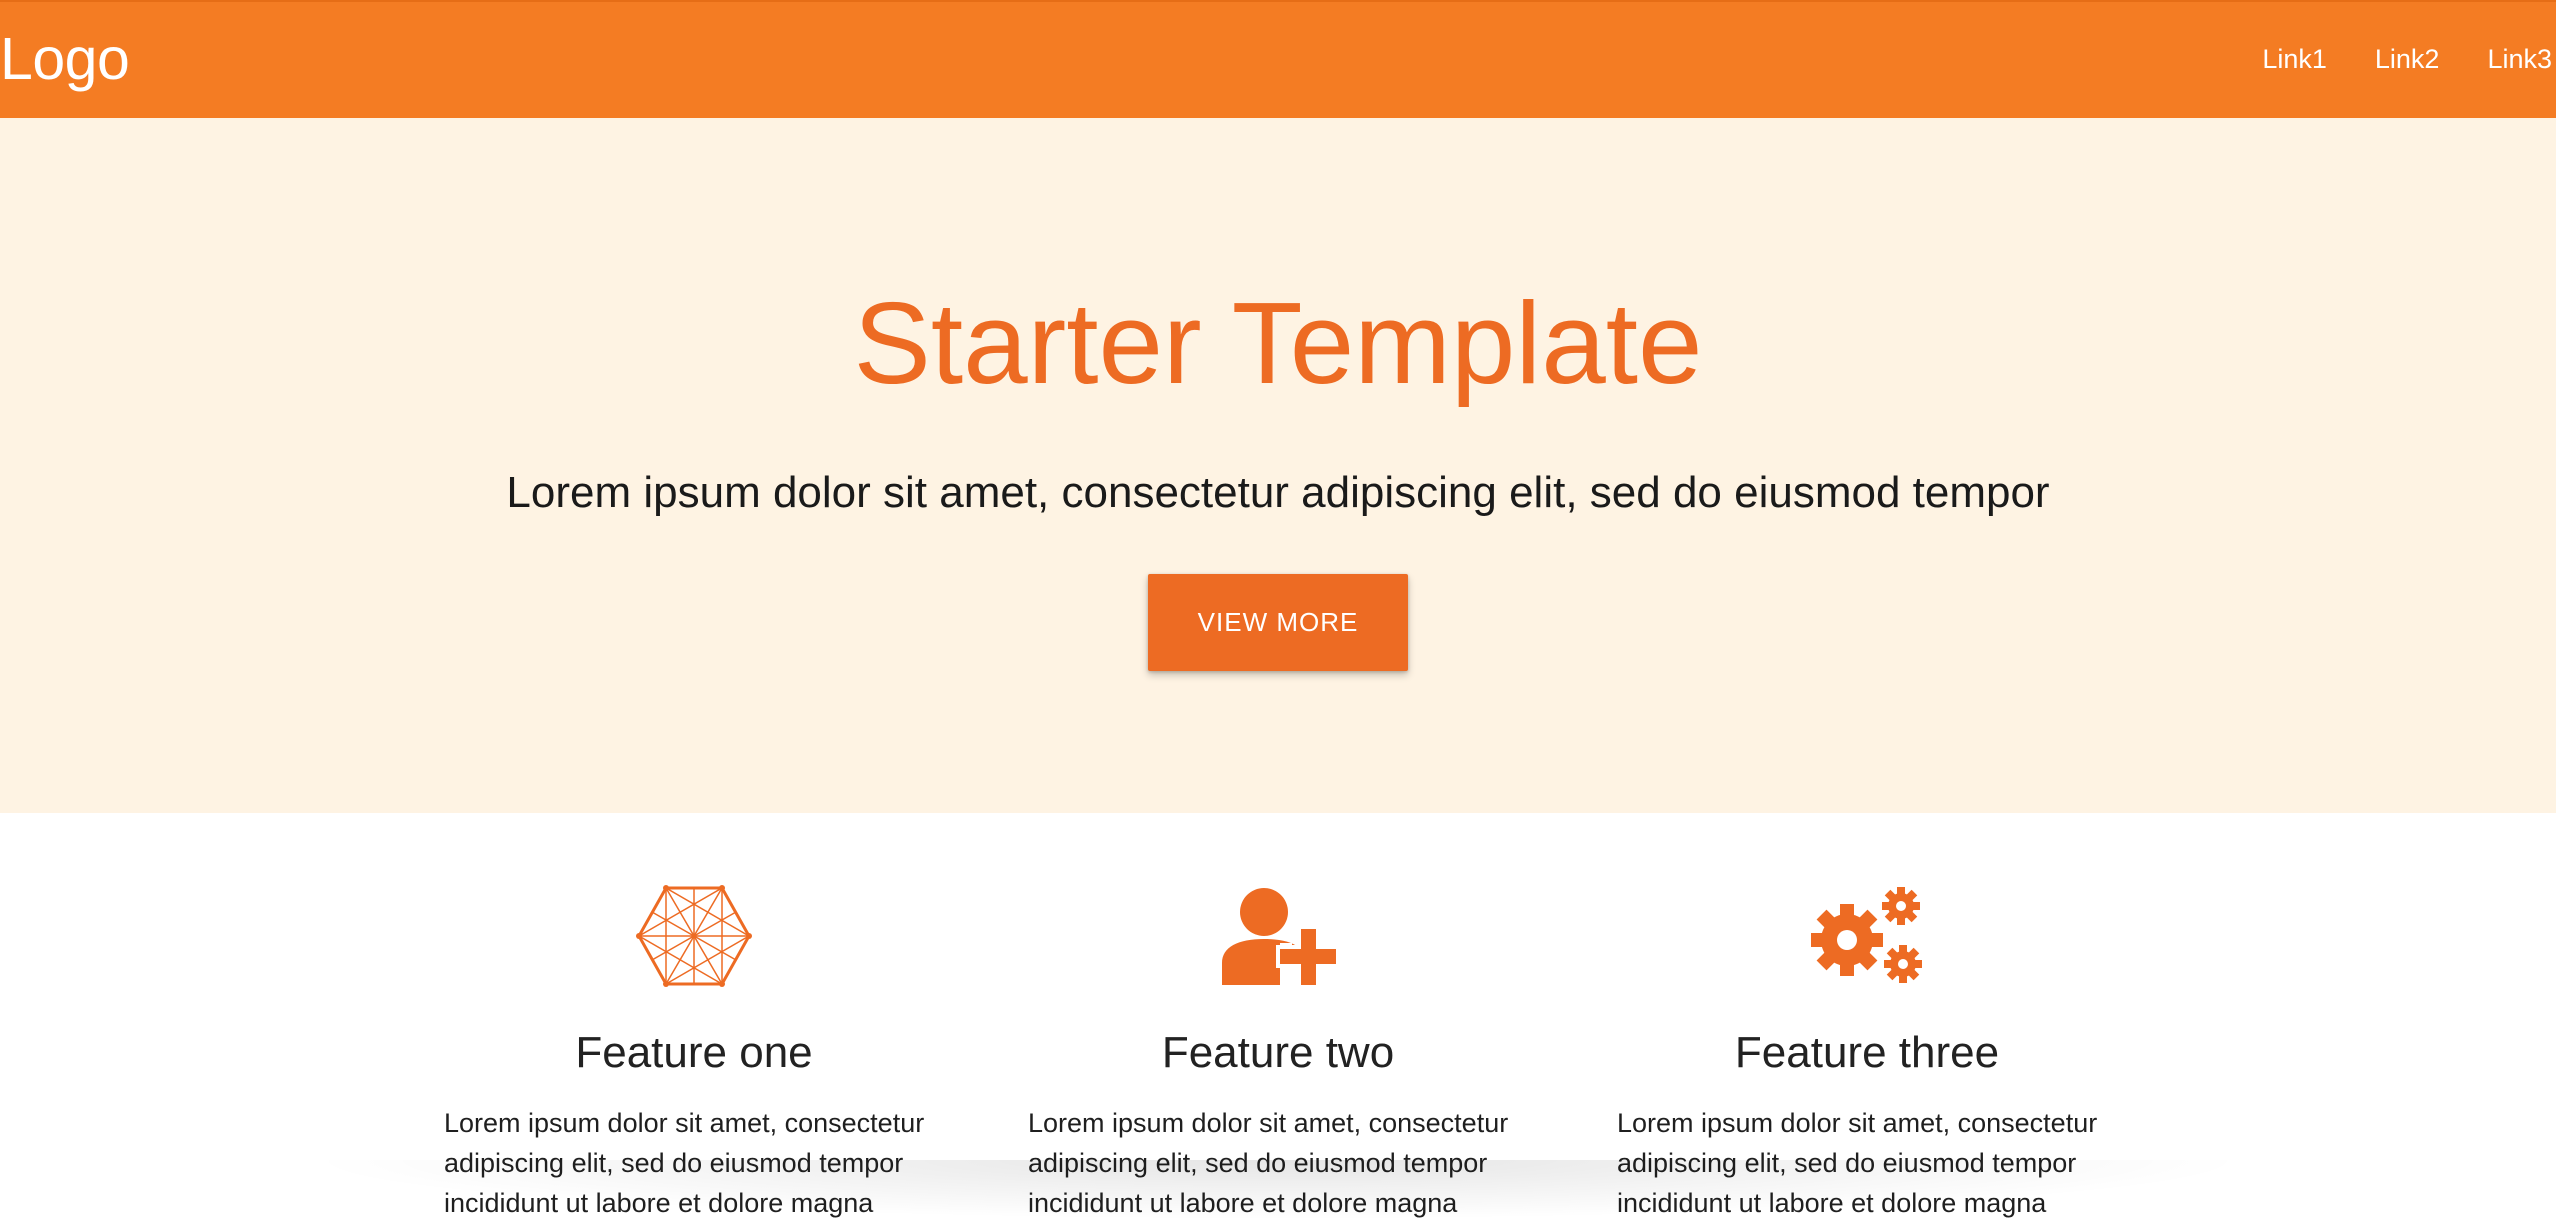 The height and width of the screenshot is (1223, 2556). Describe the element at coordinates (1278, 59) in the screenshot. I see `top-navbar: Logo Link1 Link2 Link3` at that location.